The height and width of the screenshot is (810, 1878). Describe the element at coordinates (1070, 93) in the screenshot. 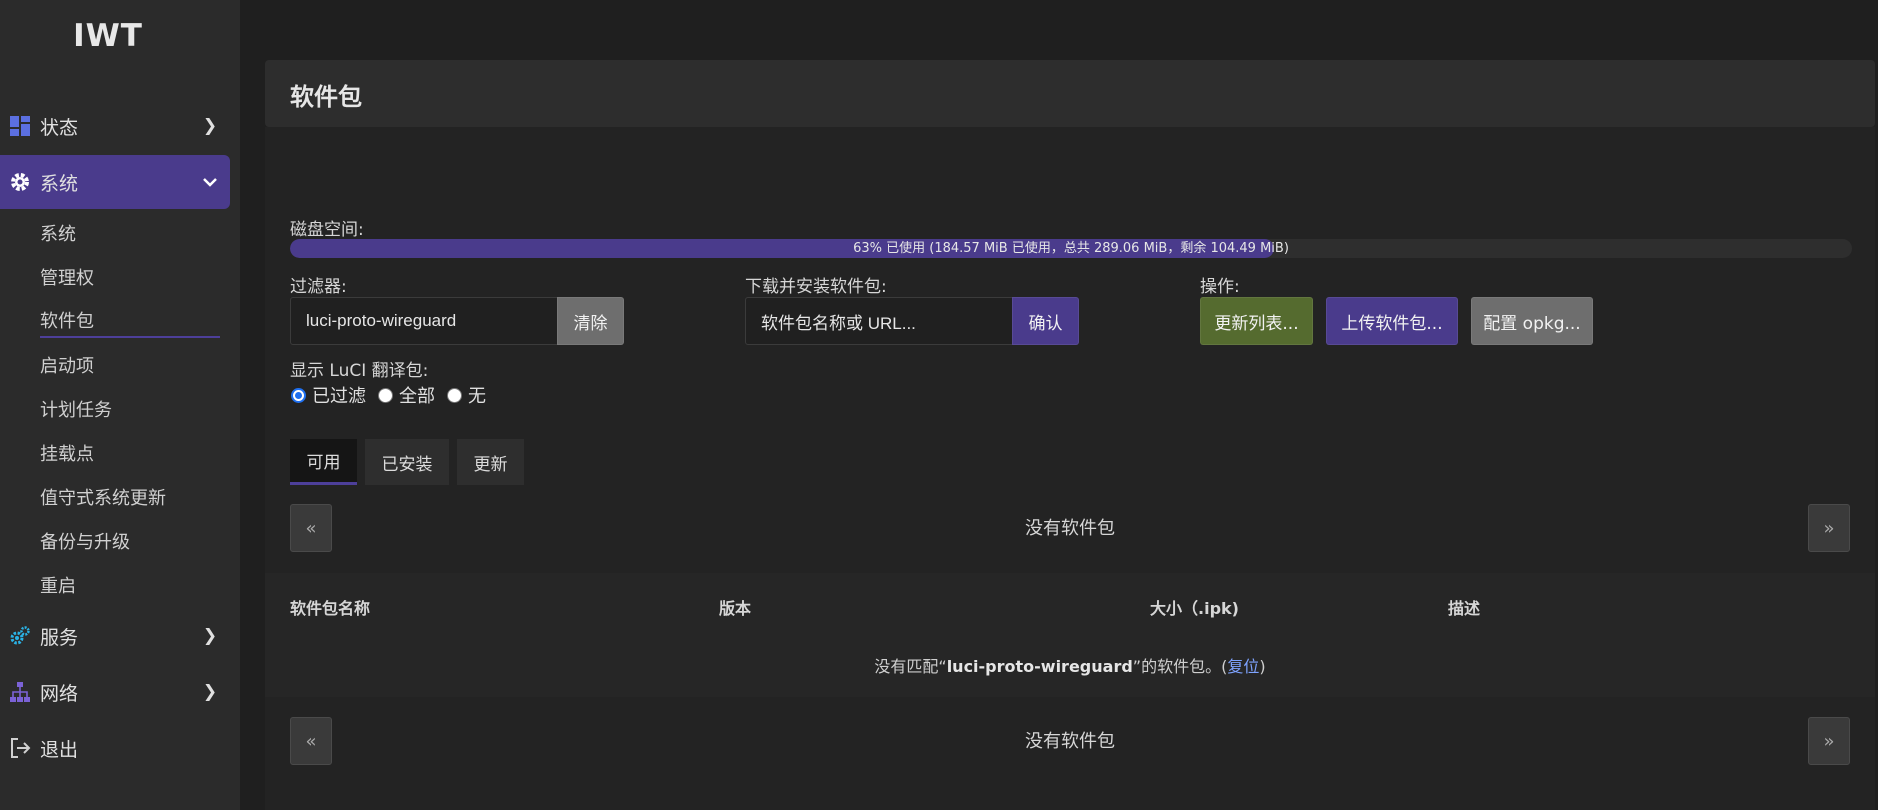

I see `page-header: 软件包` at that location.